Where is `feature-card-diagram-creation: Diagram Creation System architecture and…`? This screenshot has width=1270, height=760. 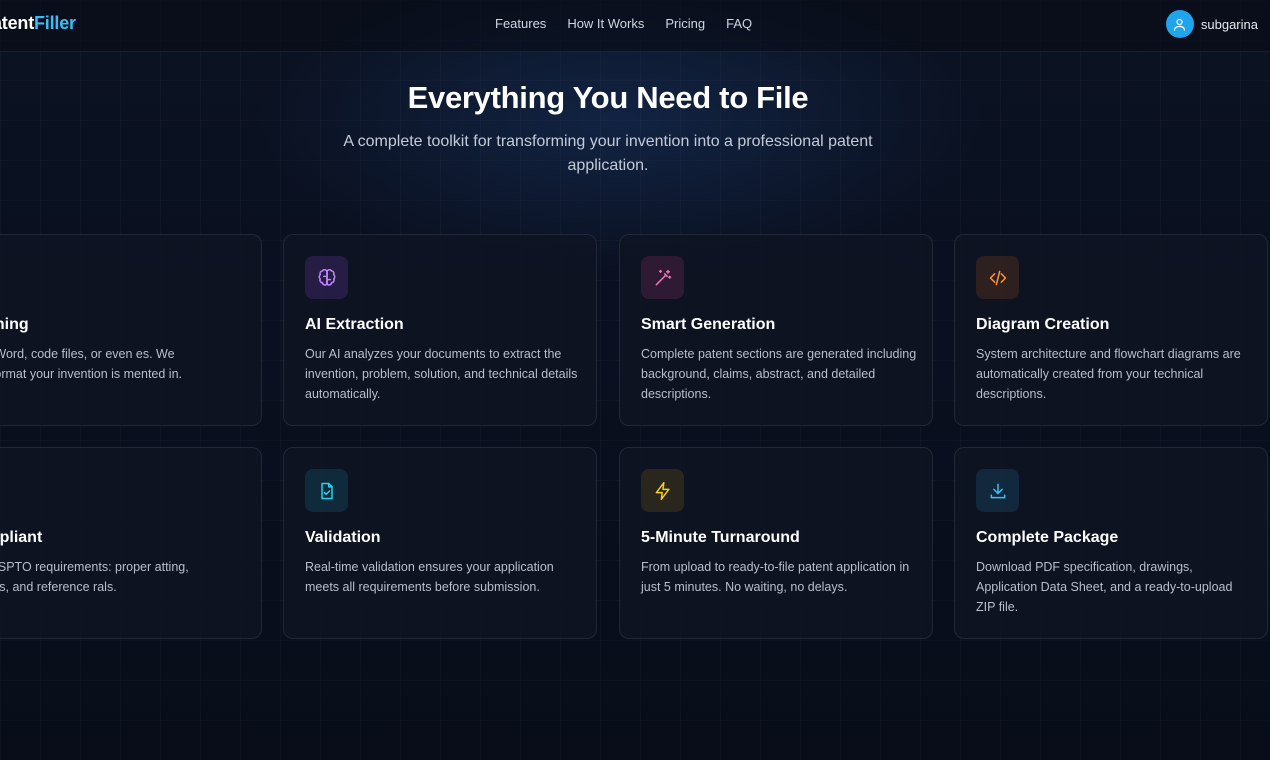 feature-card-diagram-creation: Diagram Creation System architecture and… is located at coordinates (1111, 330).